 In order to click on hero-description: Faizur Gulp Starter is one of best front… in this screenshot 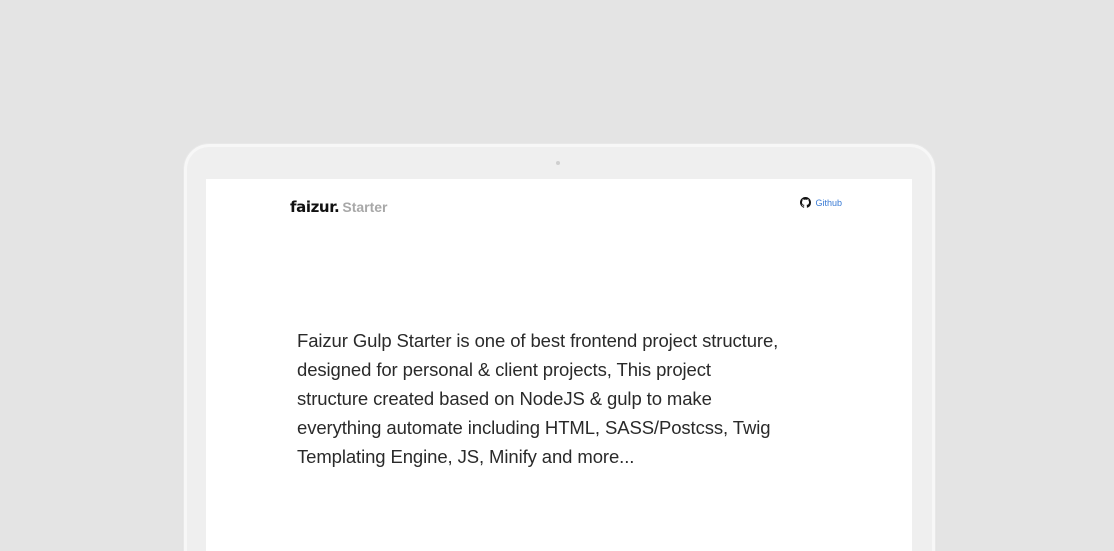, I will do `click(538, 398)`.